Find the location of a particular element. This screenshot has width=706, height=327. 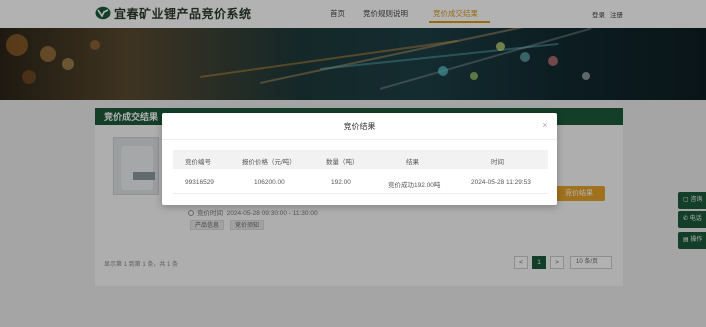

table-row-divider is located at coordinates (360, 193).